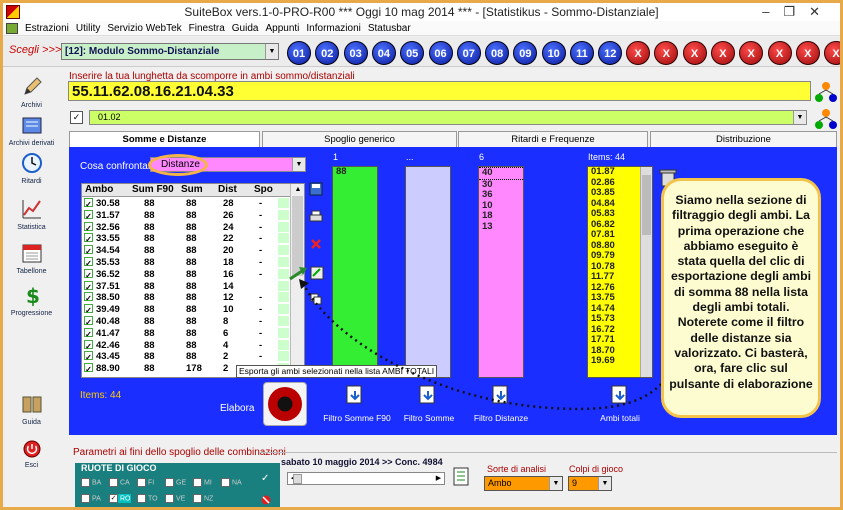  Describe the element at coordinates (263, 190) in the screenshot. I see `col-spo: Spo` at that location.